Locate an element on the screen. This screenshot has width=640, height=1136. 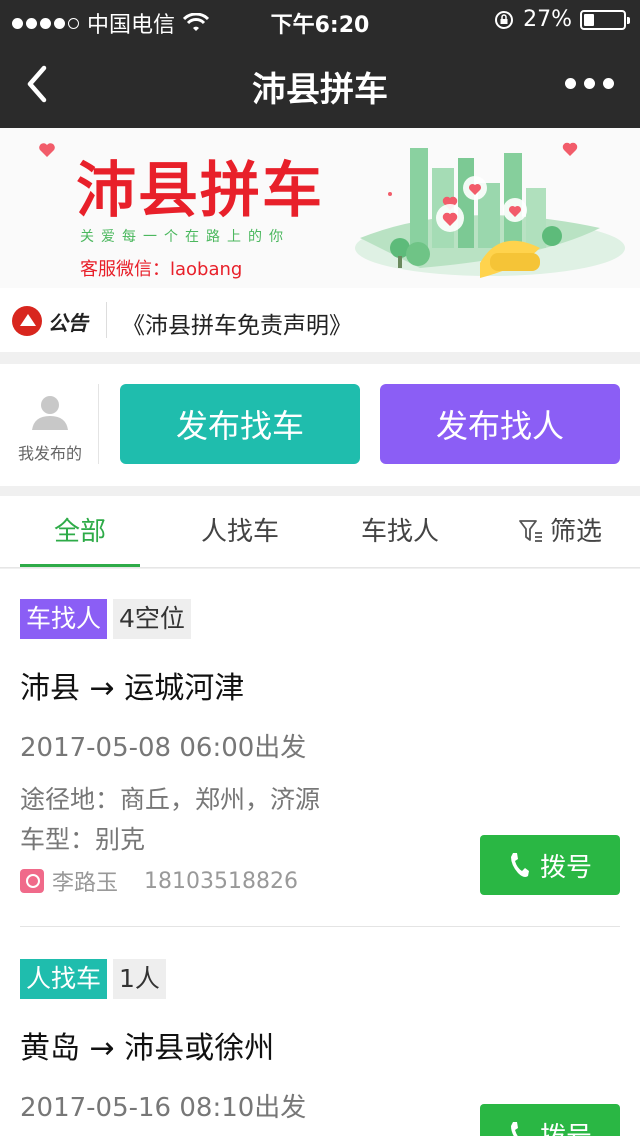
tag-row: 车找人 4空位 is located at coordinates (320, 619).